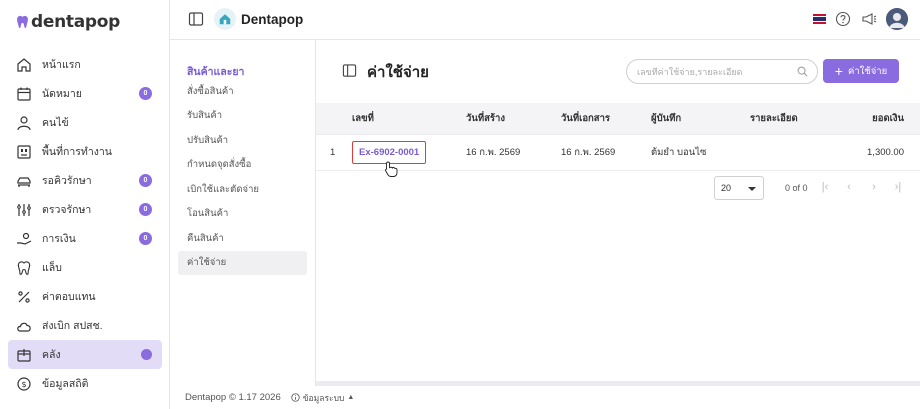 This screenshot has width=920, height=409. I want to click on header-amount: ยอดเงิน, so click(880, 118).